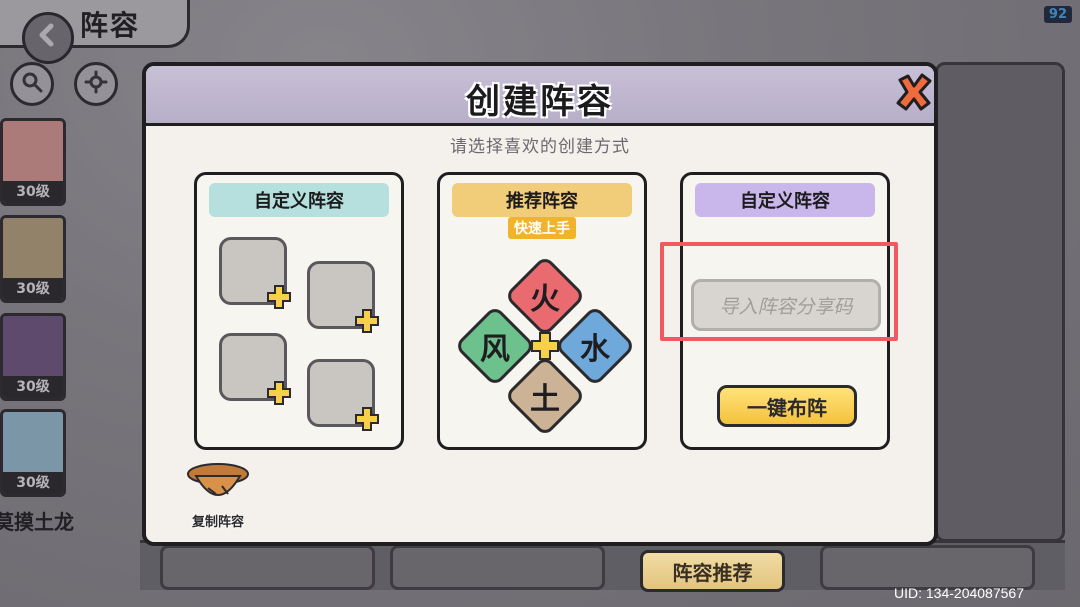 This screenshot has width=1080, height=607. I want to click on one-key-deploy-button: 一键布阵, so click(787, 406).